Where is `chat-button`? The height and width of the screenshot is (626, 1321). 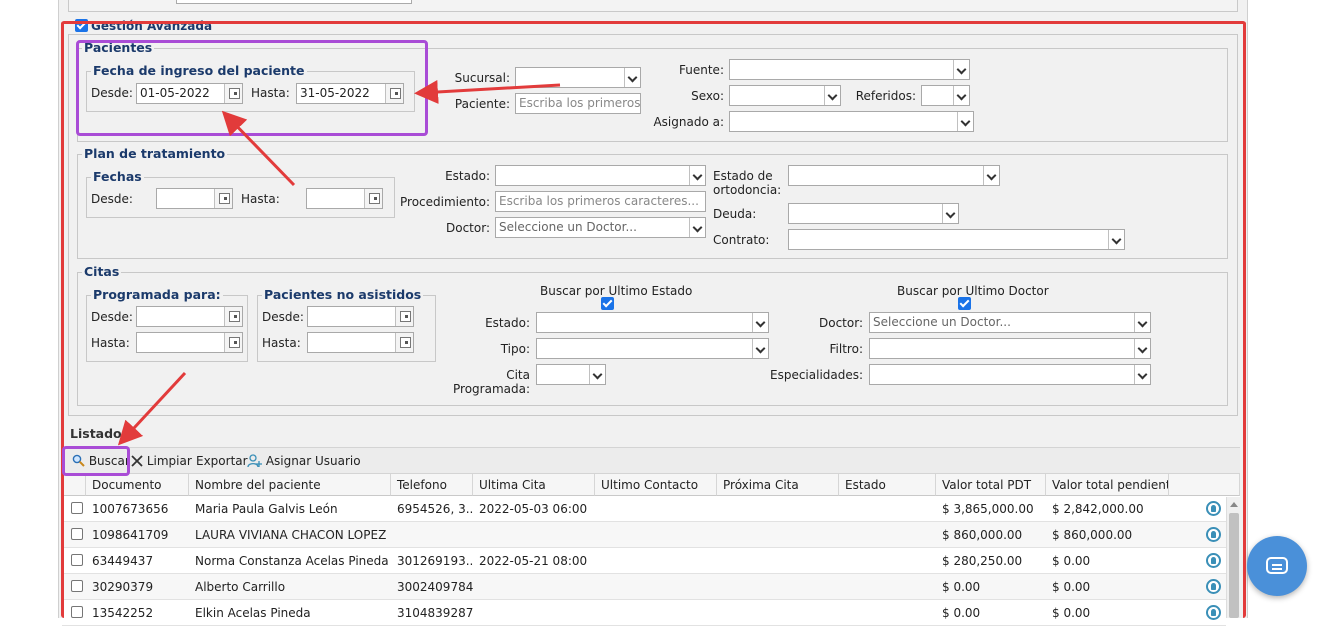
chat-button is located at coordinates (1277, 566).